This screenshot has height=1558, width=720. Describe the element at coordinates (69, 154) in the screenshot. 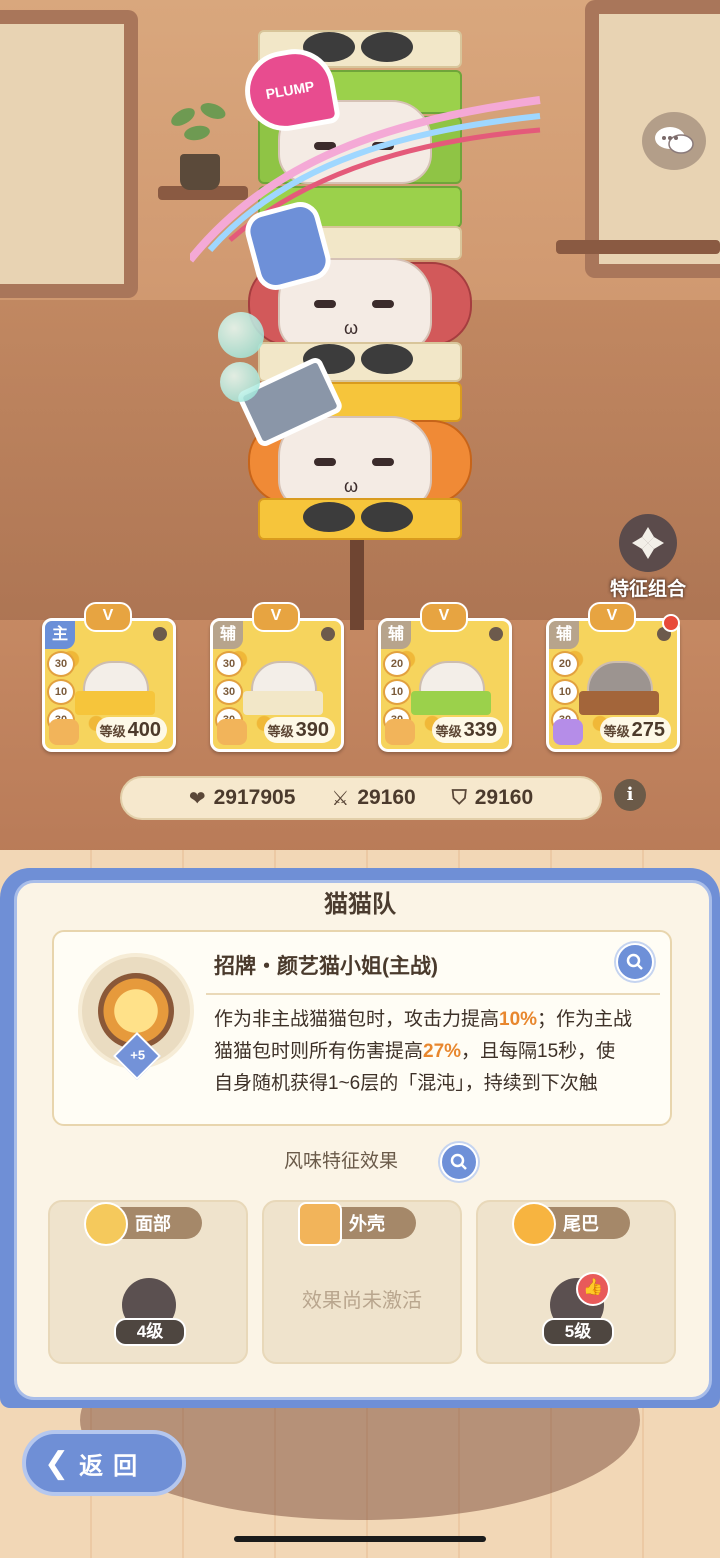

I see `window-left` at that location.